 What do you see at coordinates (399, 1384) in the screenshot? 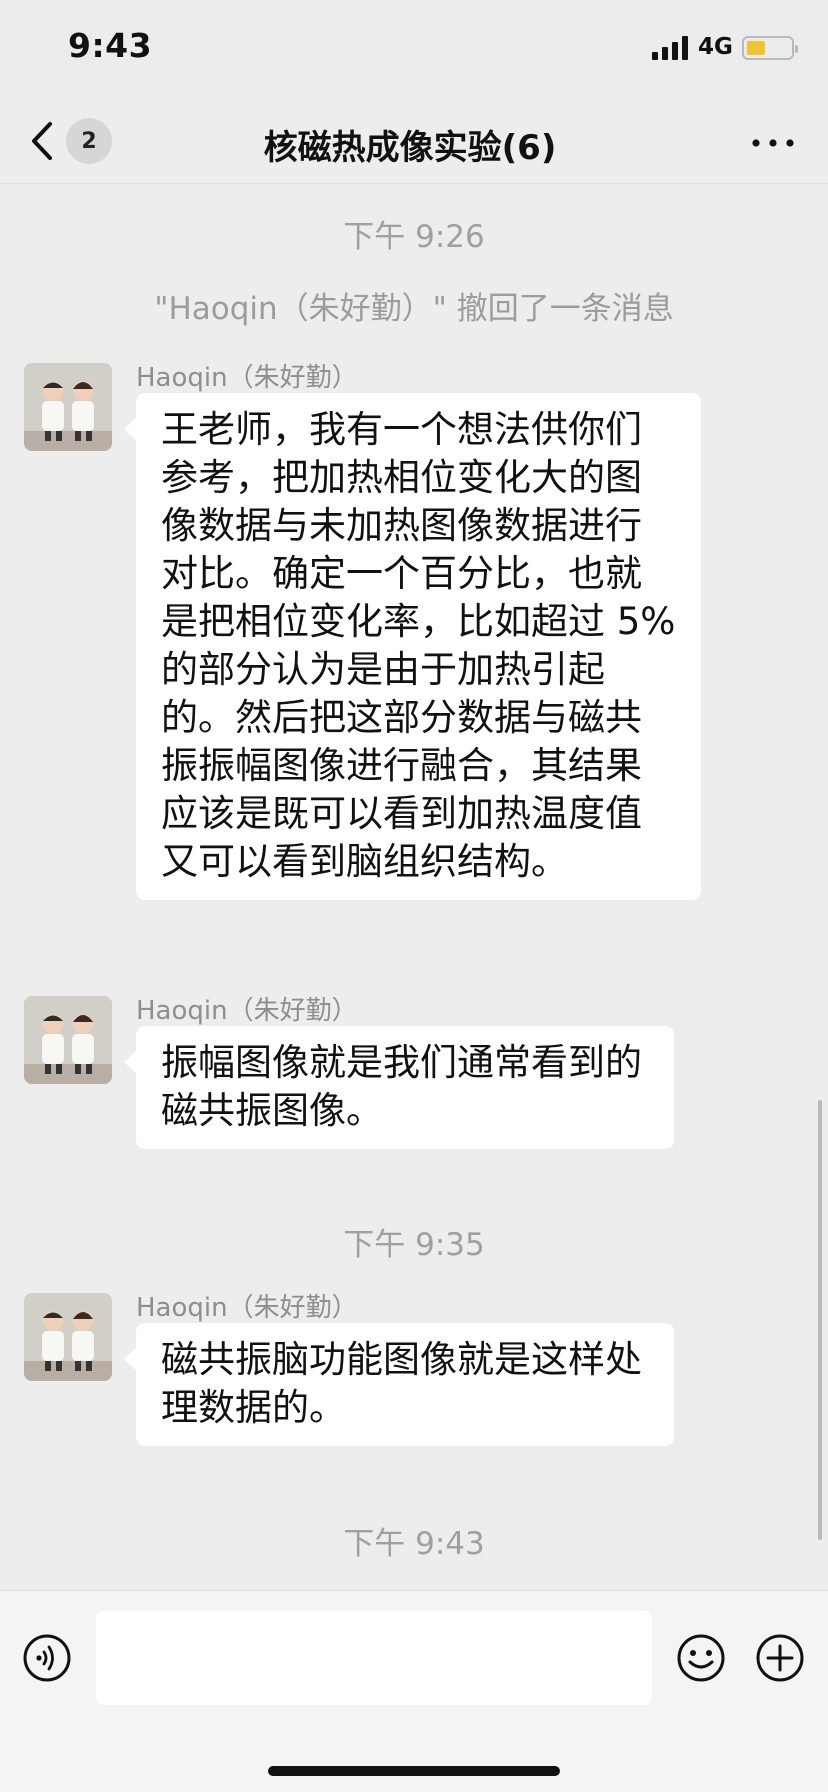
I see `message-bubble: 磁共振脑功能图像就是这样处理数据的。` at bounding box center [399, 1384].